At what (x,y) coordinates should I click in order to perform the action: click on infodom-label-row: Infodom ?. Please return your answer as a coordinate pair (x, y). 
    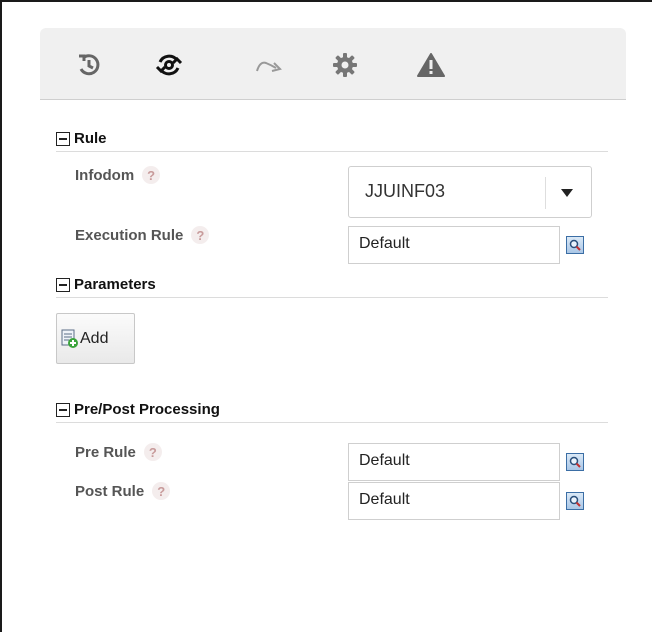
    Looking at the image, I should click on (118, 175).